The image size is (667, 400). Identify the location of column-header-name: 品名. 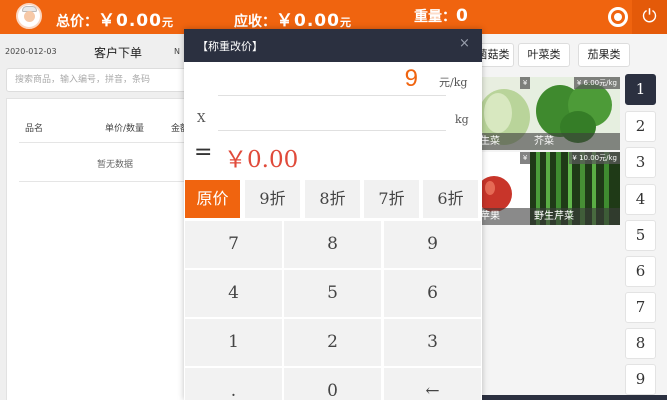
(34, 129).